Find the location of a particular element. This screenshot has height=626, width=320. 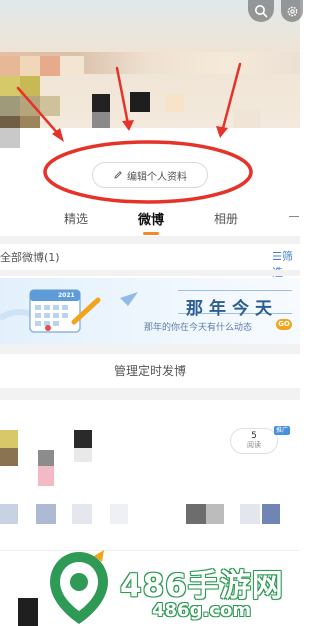

banner-subtitle: 那年的你在今天有什么动态 is located at coordinates (198, 328).